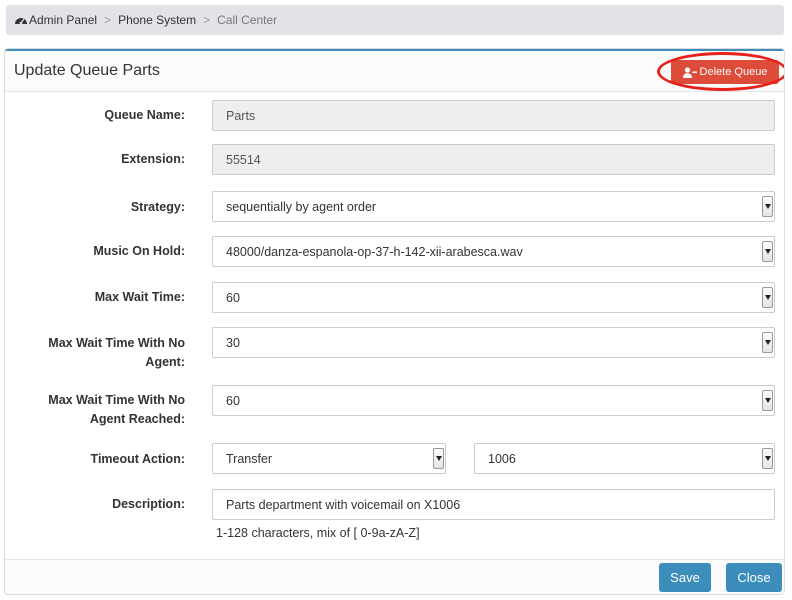 The height and width of the screenshot is (600, 792). I want to click on max-wait-no-agent-reached-label: Max Wait Time With No Agent Reached:, so click(95, 410).